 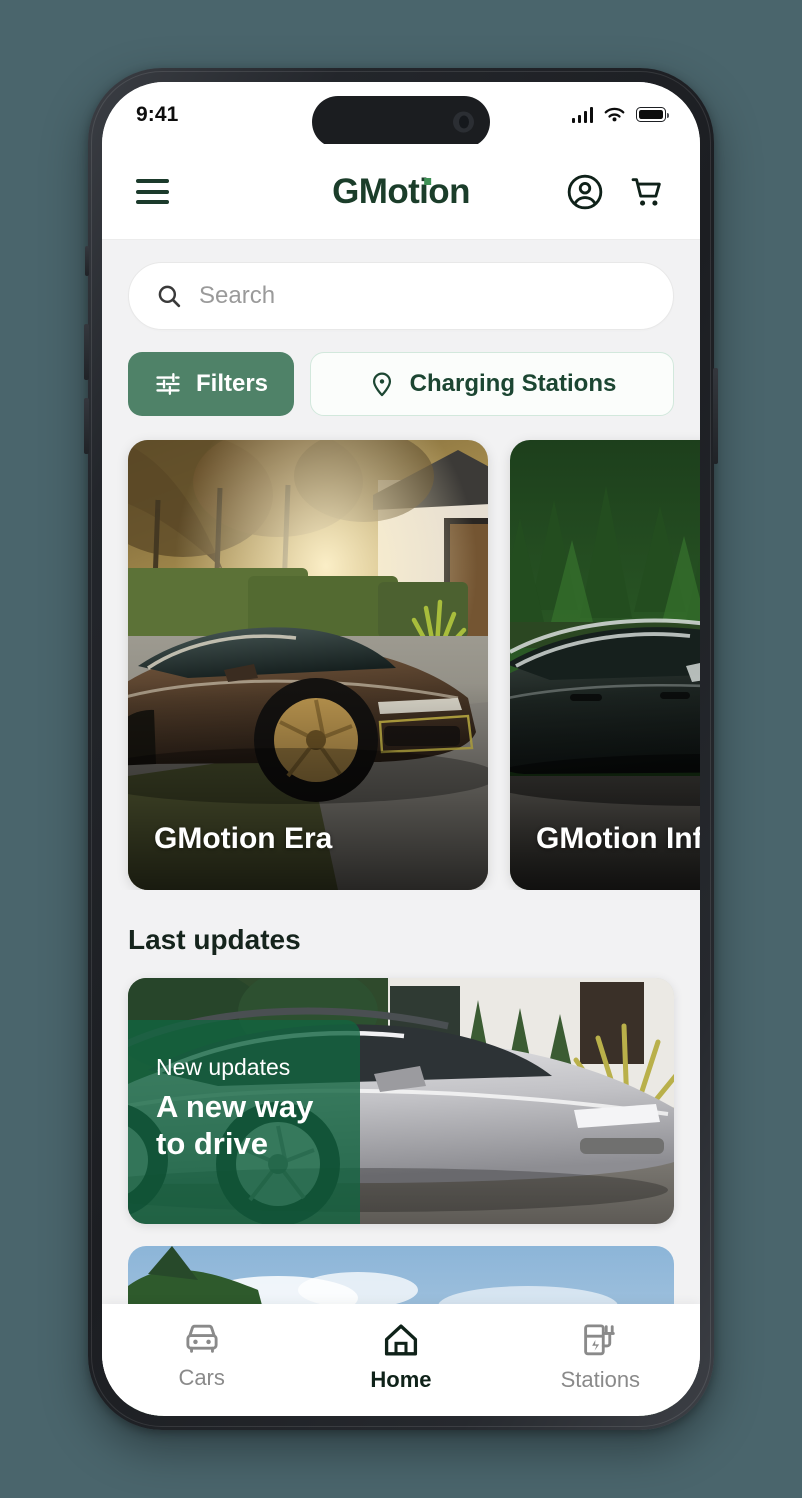 I want to click on search-bar, so click(x=401, y=296).